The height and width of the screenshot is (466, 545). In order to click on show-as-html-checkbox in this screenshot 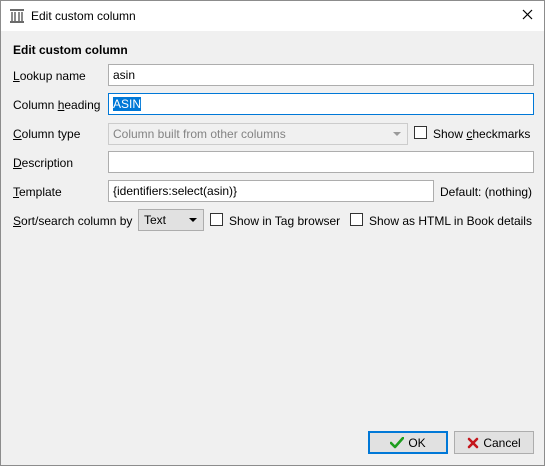, I will do `click(356, 219)`.